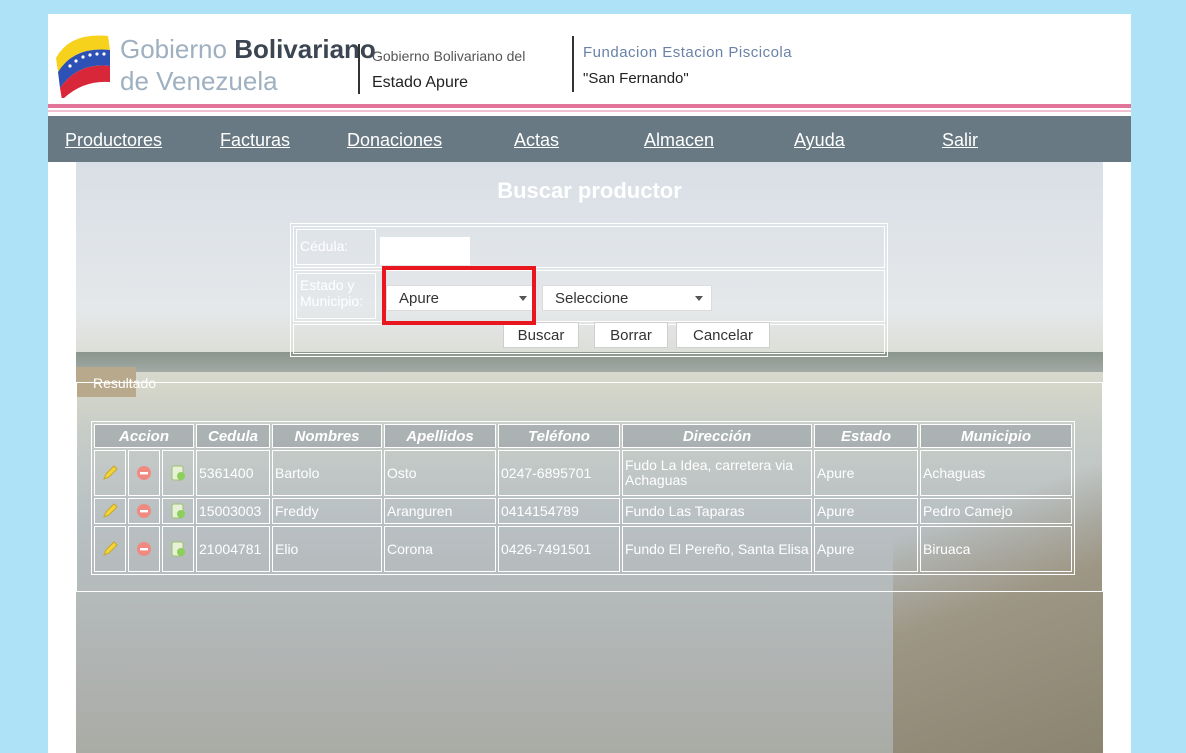 This screenshot has width=1186, height=753. I want to click on cell-nombres: Freddy, so click(327, 511).